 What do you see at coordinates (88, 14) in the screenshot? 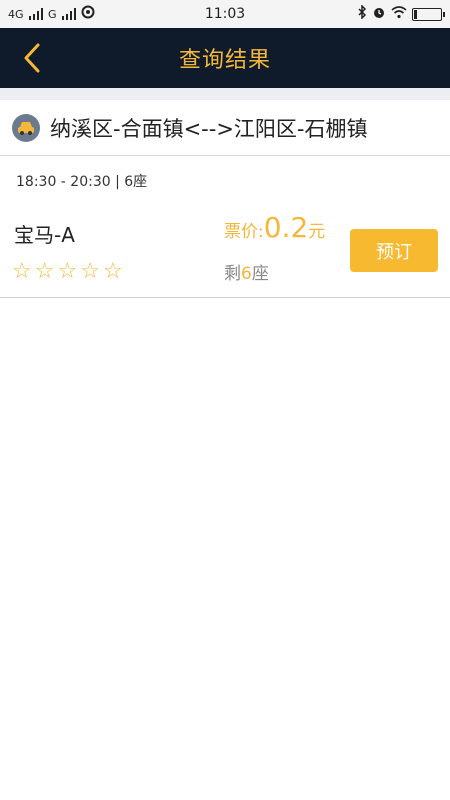
I see `sync-icon` at bounding box center [88, 14].